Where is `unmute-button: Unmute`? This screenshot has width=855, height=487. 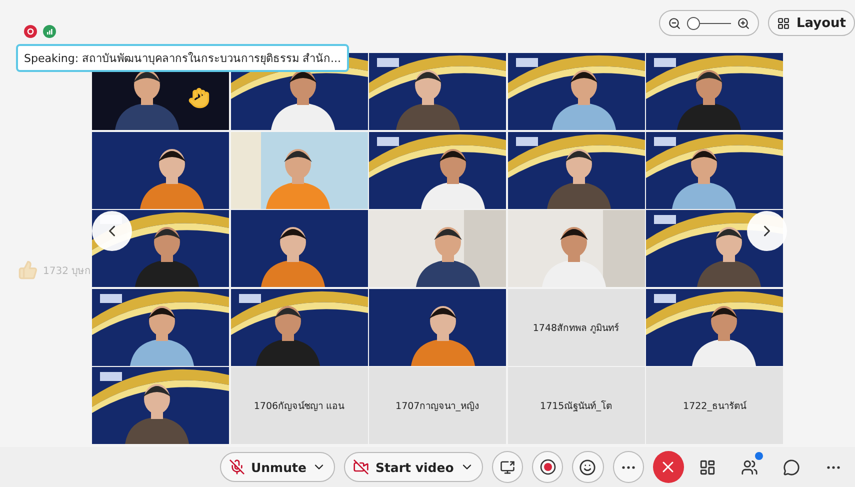 unmute-button: Unmute is located at coordinates (278, 467).